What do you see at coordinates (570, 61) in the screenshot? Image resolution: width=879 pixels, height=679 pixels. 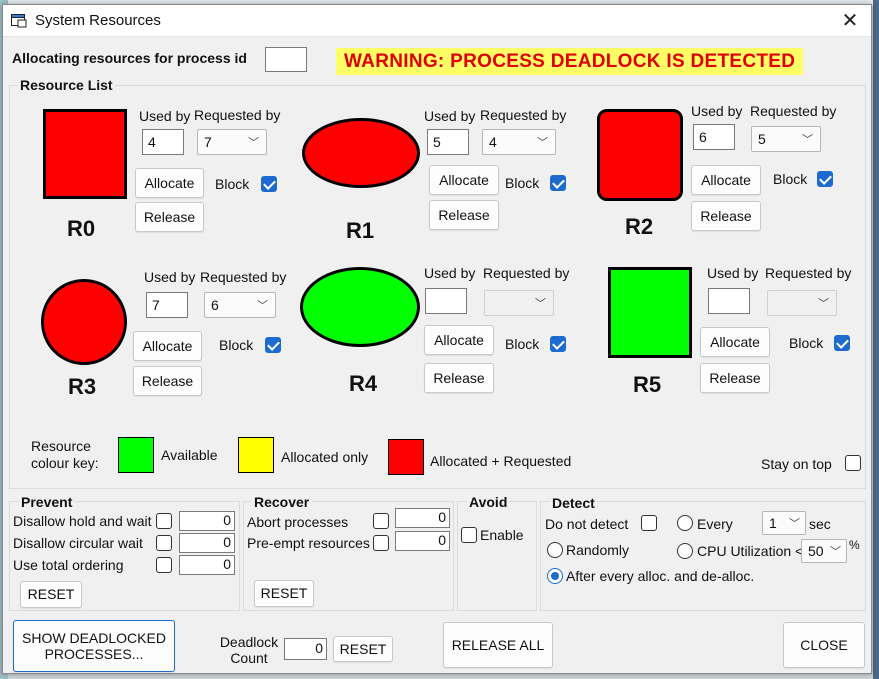 I see `deadlock-warning-banner: WARNING: PROCESS DEADLOCK IS DETECTED` at bounding box center [570, 61].